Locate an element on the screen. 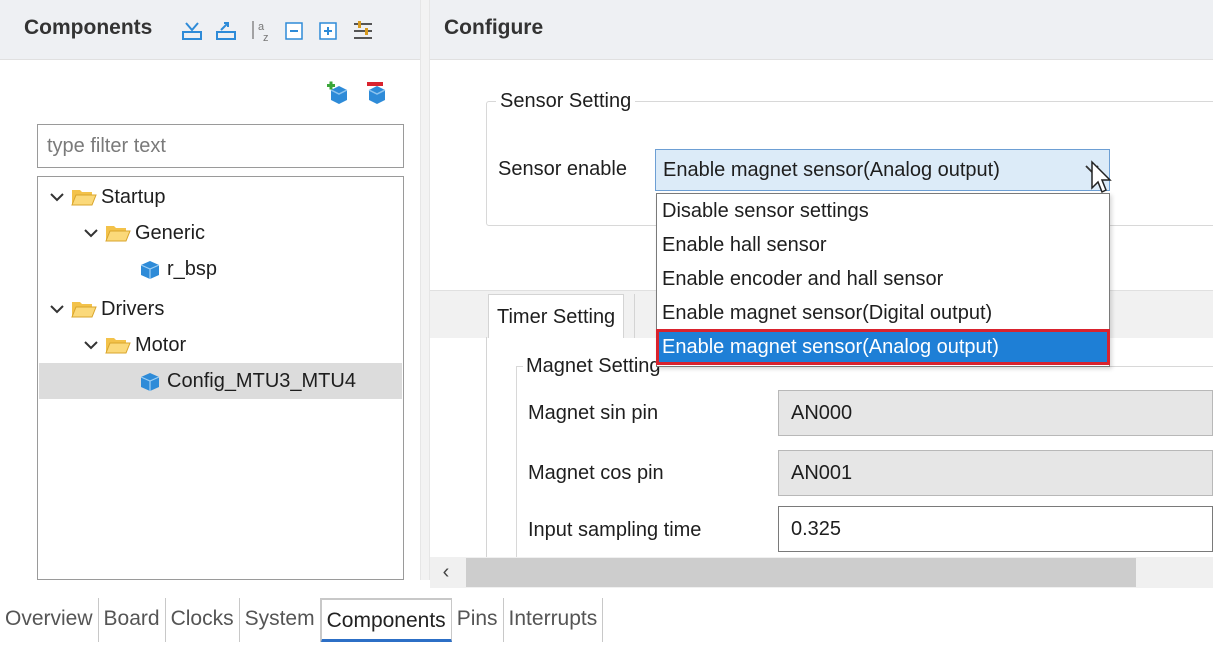 The width and height of the screenshot is (1213, 645). components-toolbar: az is located at coordinates (278, 31).